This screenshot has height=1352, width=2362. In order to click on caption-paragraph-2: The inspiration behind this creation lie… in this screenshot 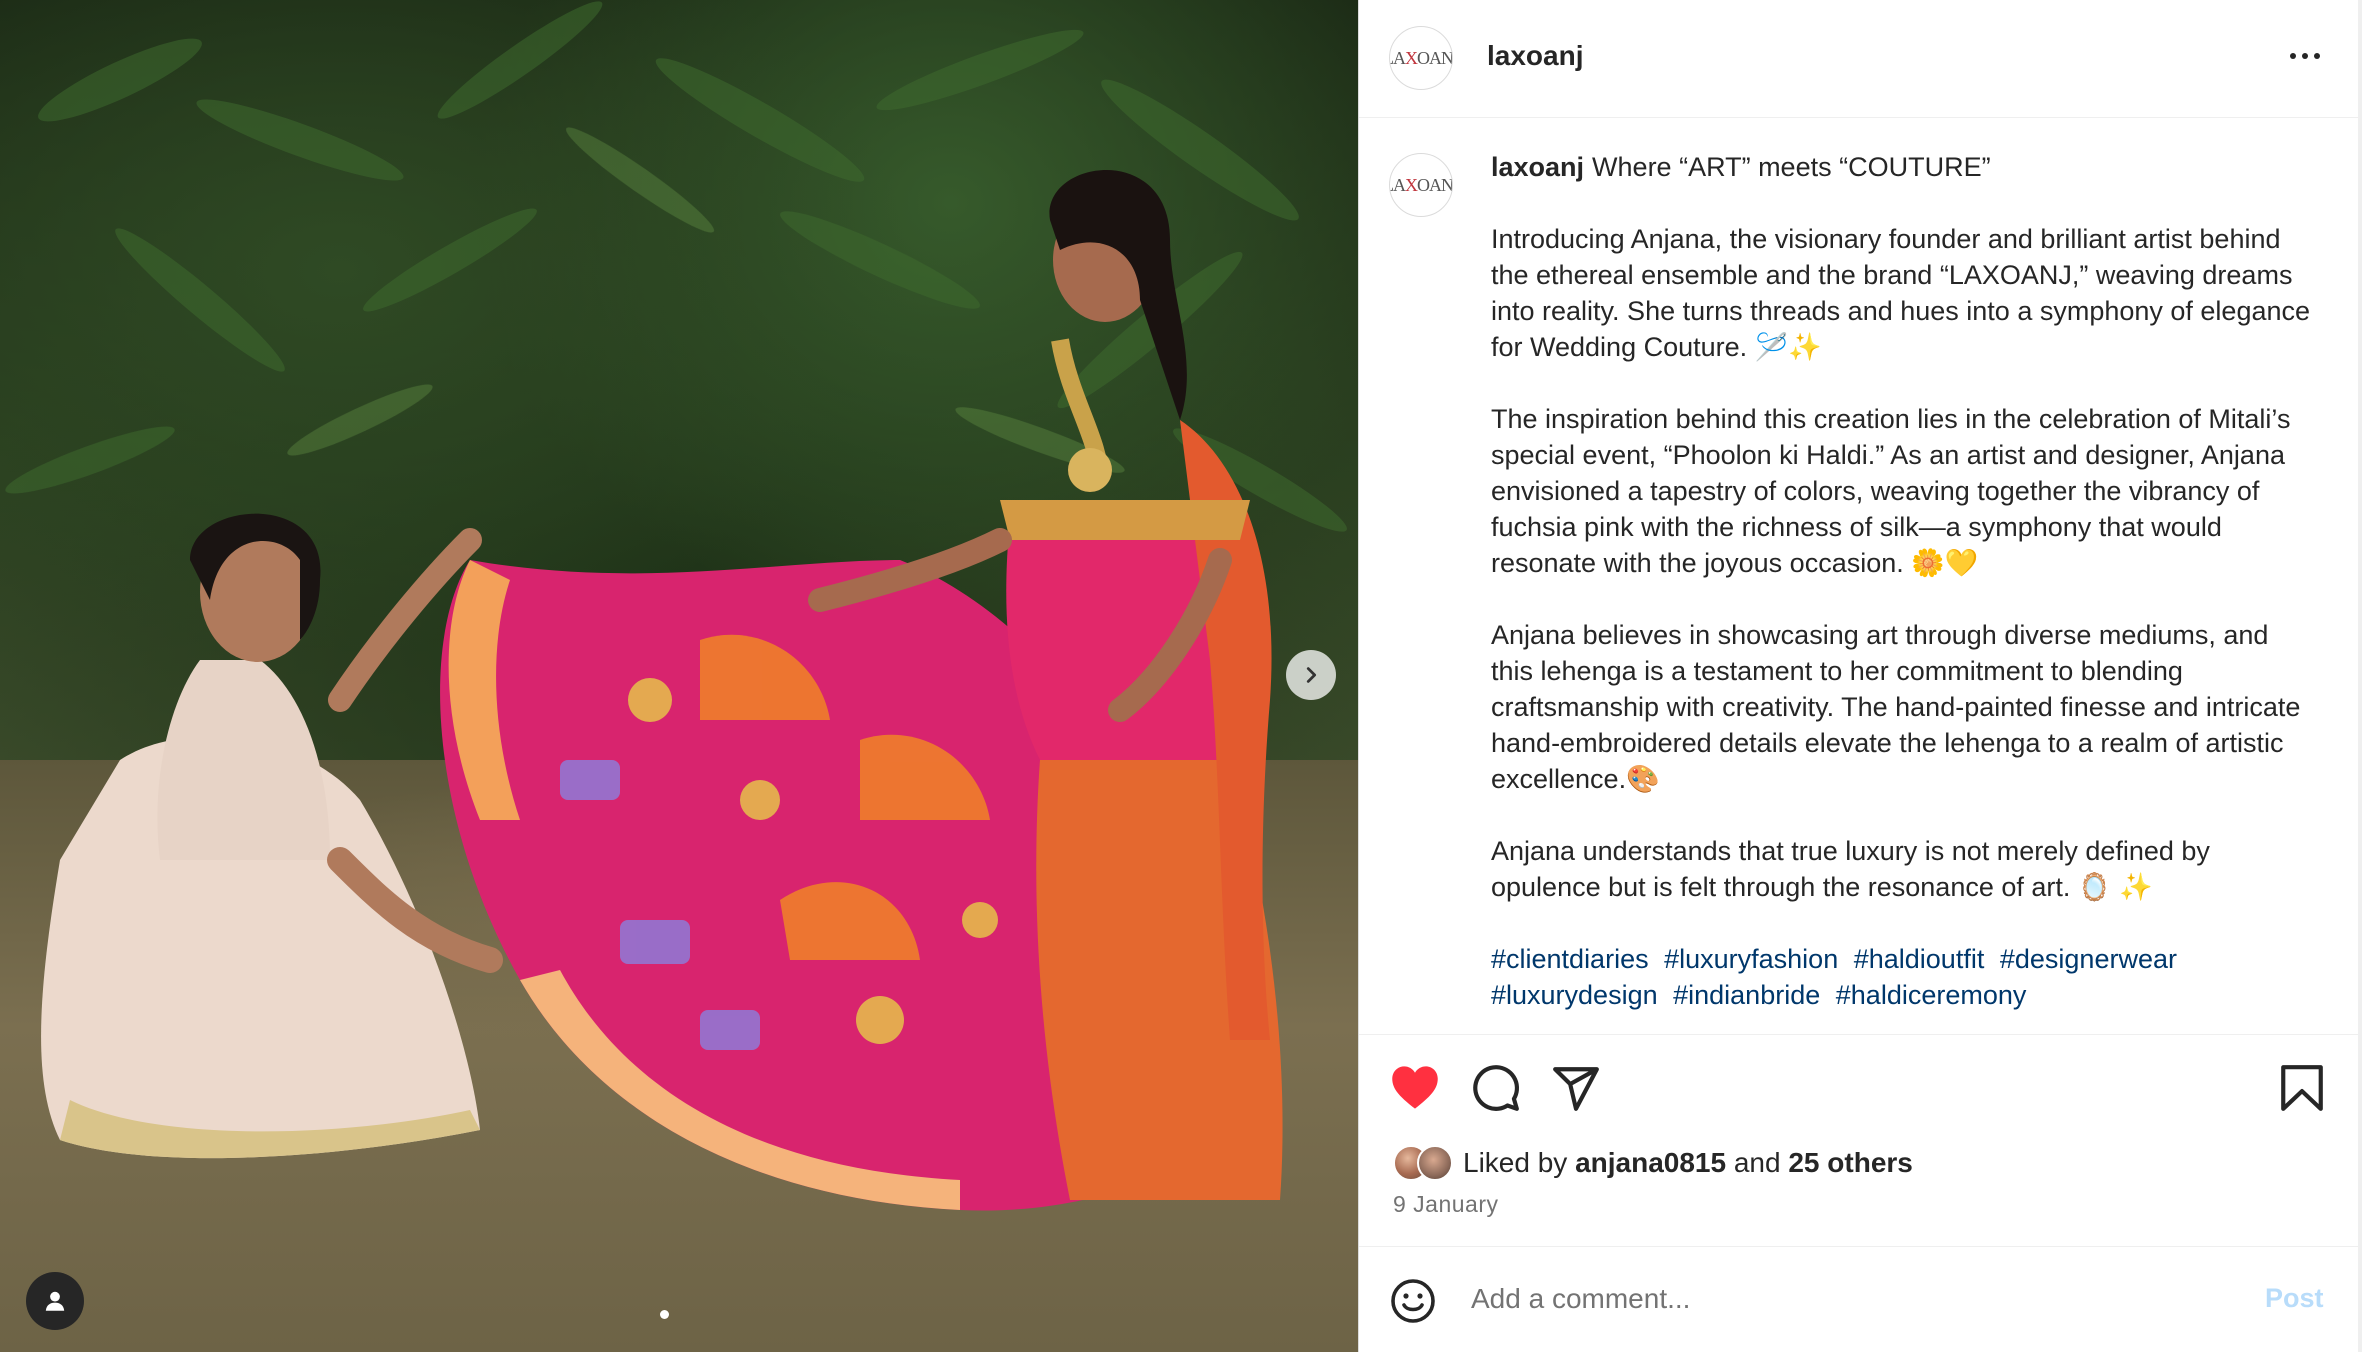, I will do `click(1891, 491)`.